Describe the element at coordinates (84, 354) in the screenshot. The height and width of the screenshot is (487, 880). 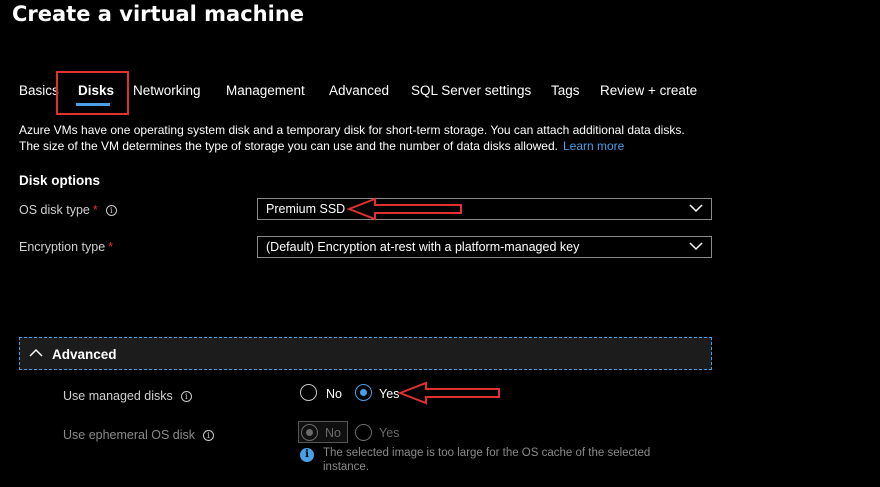
I see `advanced-section-title: Advanced` at that location.